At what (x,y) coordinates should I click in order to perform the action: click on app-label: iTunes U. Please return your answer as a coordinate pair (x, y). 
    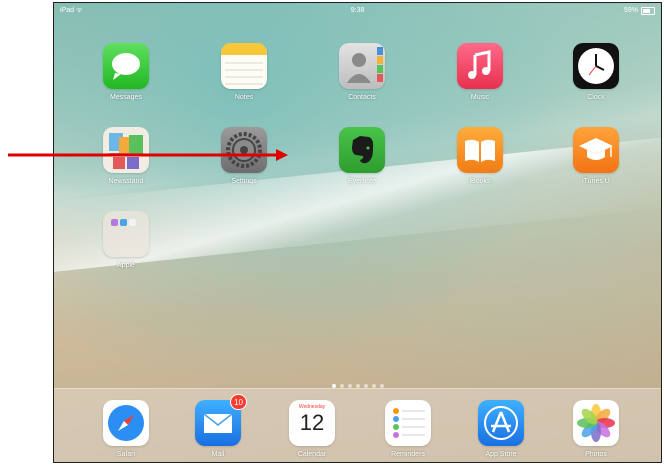
    Looking at the image, I should click on (596, 181).